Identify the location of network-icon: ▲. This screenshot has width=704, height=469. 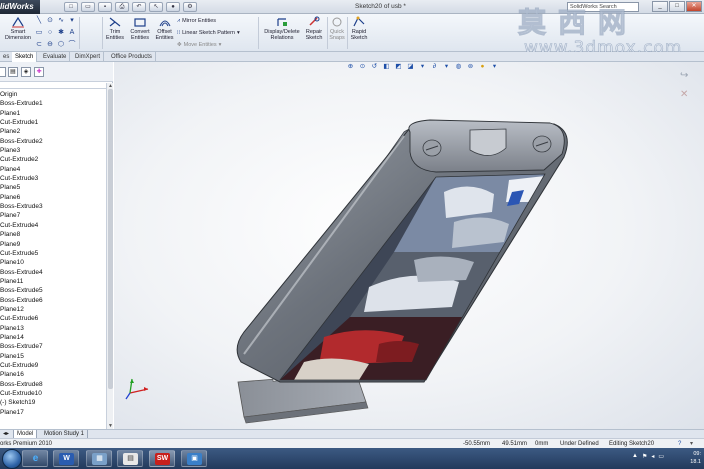
(635, 456).